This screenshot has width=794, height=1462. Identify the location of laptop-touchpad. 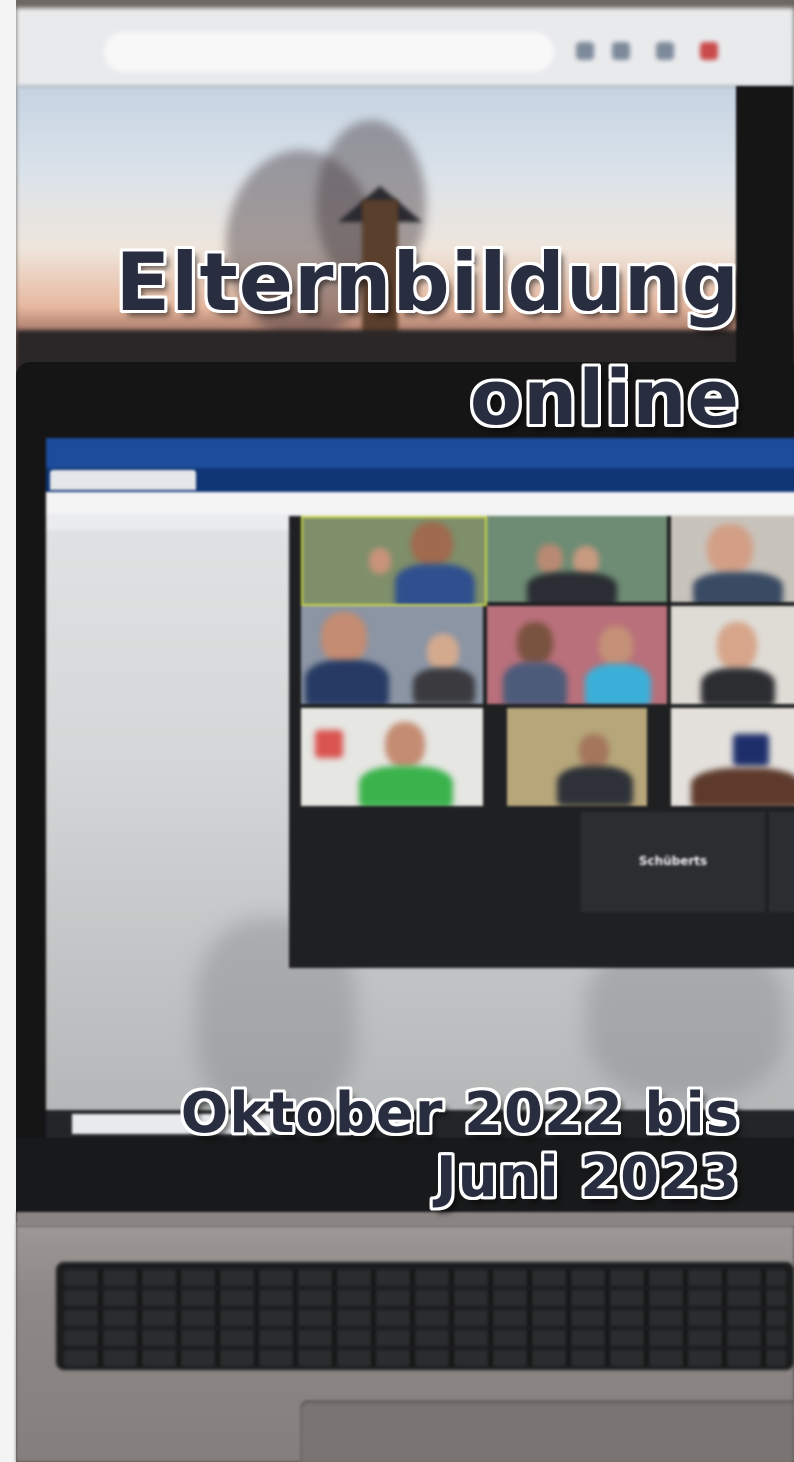
(547, 1431).